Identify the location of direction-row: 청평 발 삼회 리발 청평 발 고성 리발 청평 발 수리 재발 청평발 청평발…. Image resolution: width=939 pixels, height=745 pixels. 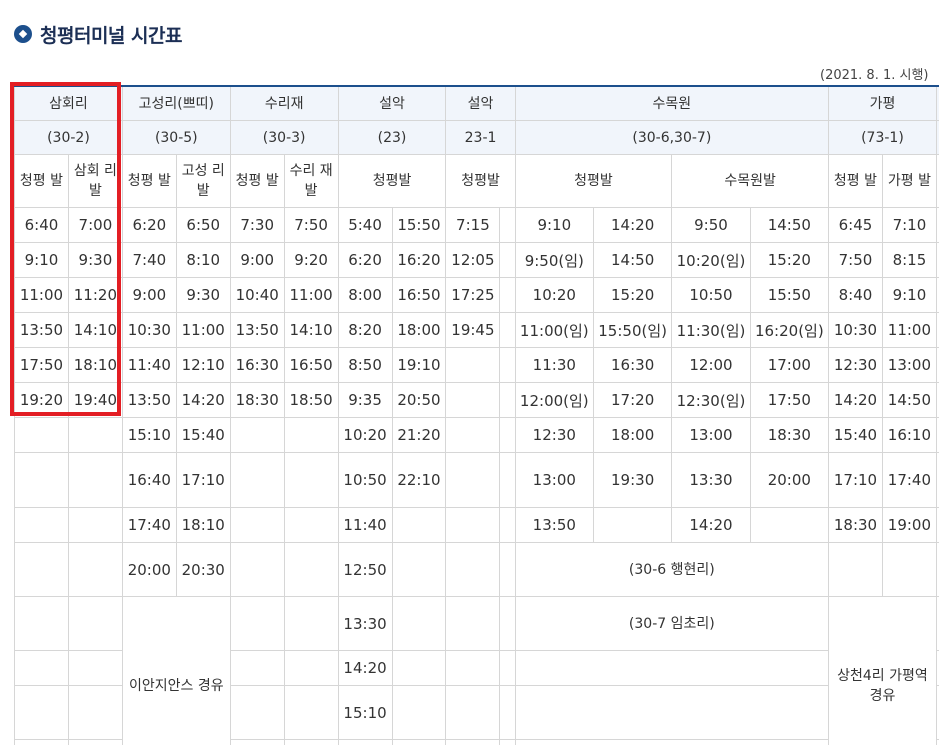
(477, 181).